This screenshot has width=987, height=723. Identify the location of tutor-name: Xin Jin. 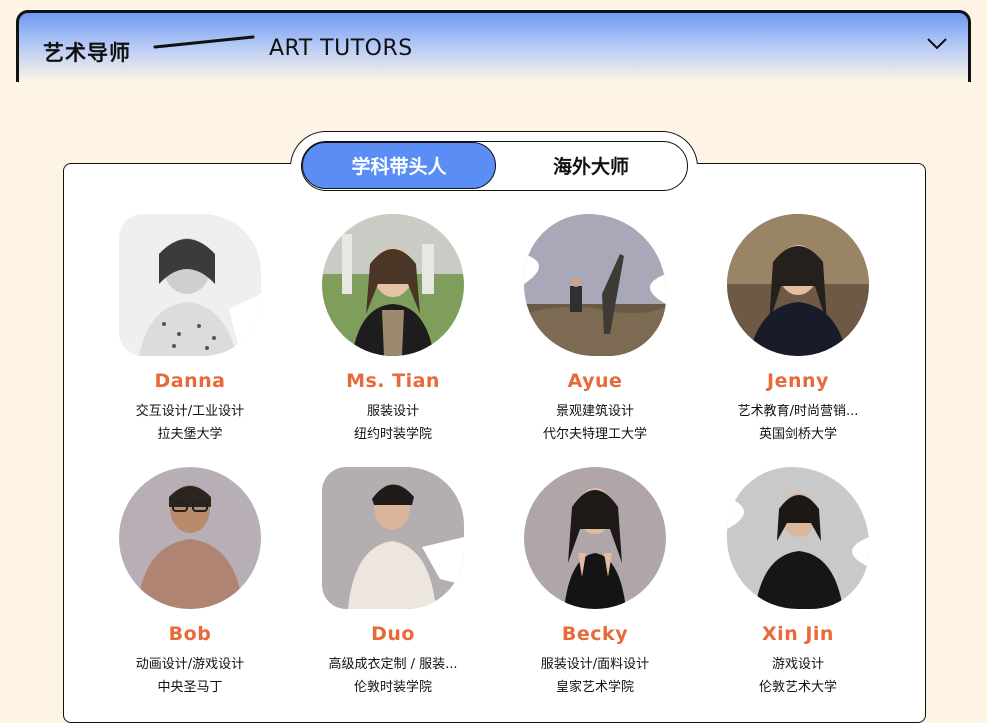
(798, 634).